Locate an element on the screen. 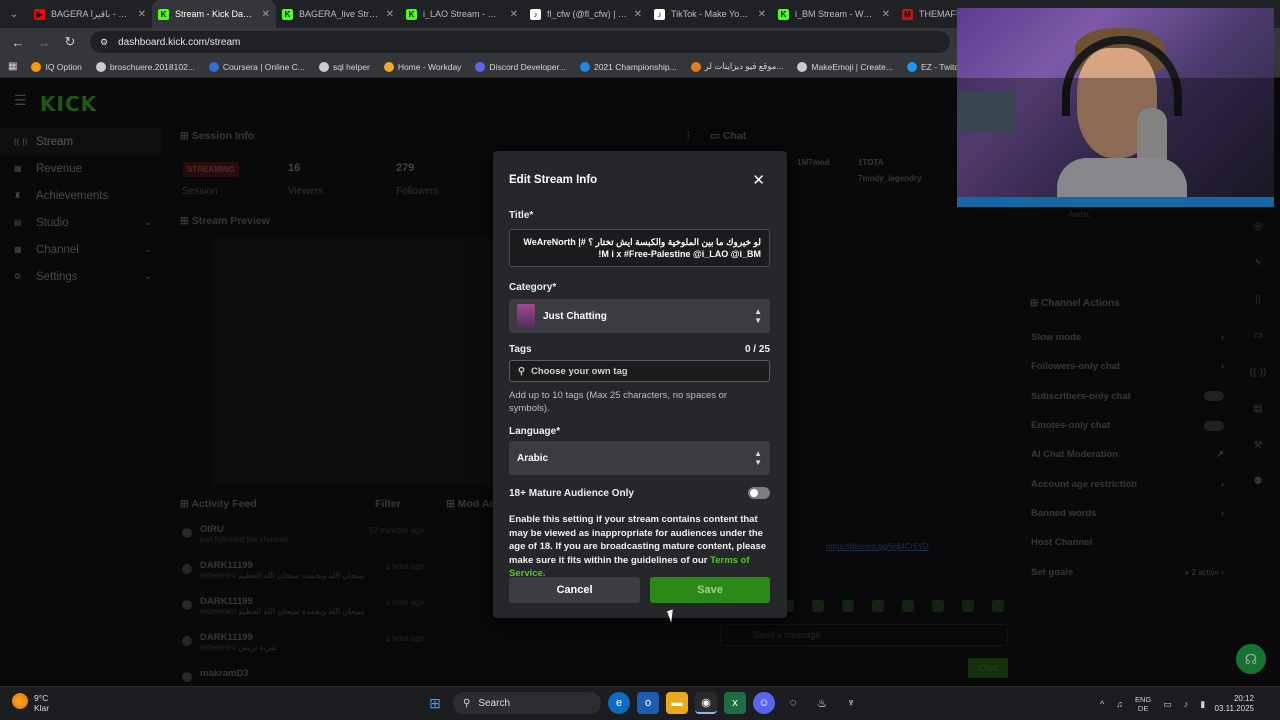 The height and width of the screenshot is (720, 1280). taskbar-clock: 20:12 03.11.2025 is located at coordinates (1230, 704).